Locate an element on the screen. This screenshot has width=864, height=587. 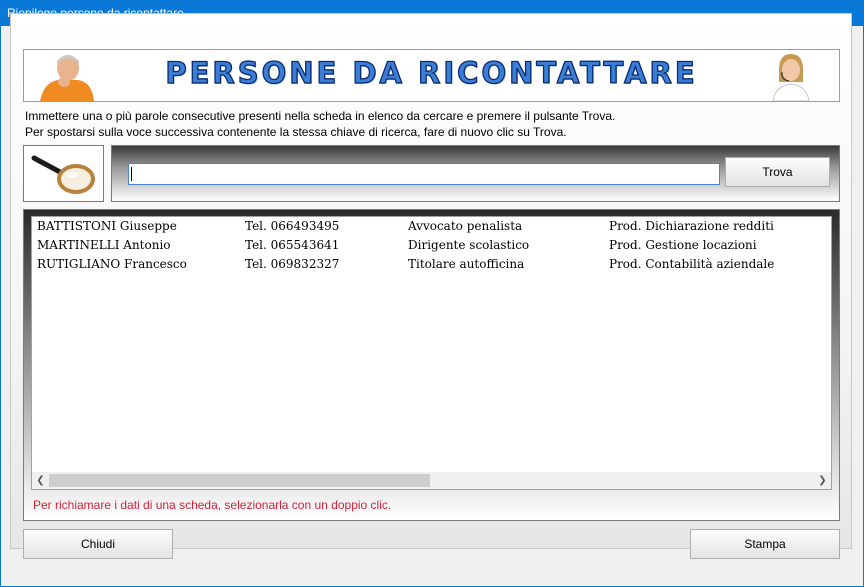
contact-name: RUTIGLIANO Francesco is located at coordinates (112, 264).